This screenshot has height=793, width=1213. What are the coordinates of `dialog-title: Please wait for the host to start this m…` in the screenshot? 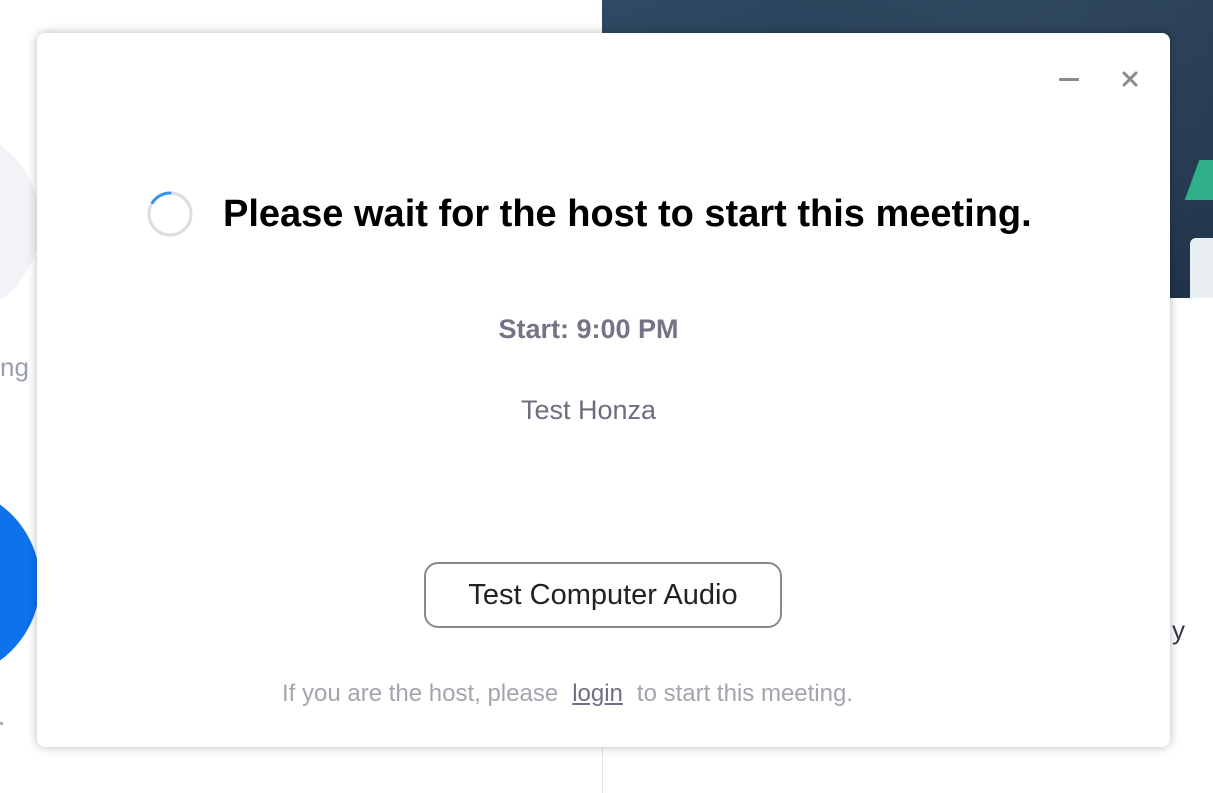 It's located at (627, 213).